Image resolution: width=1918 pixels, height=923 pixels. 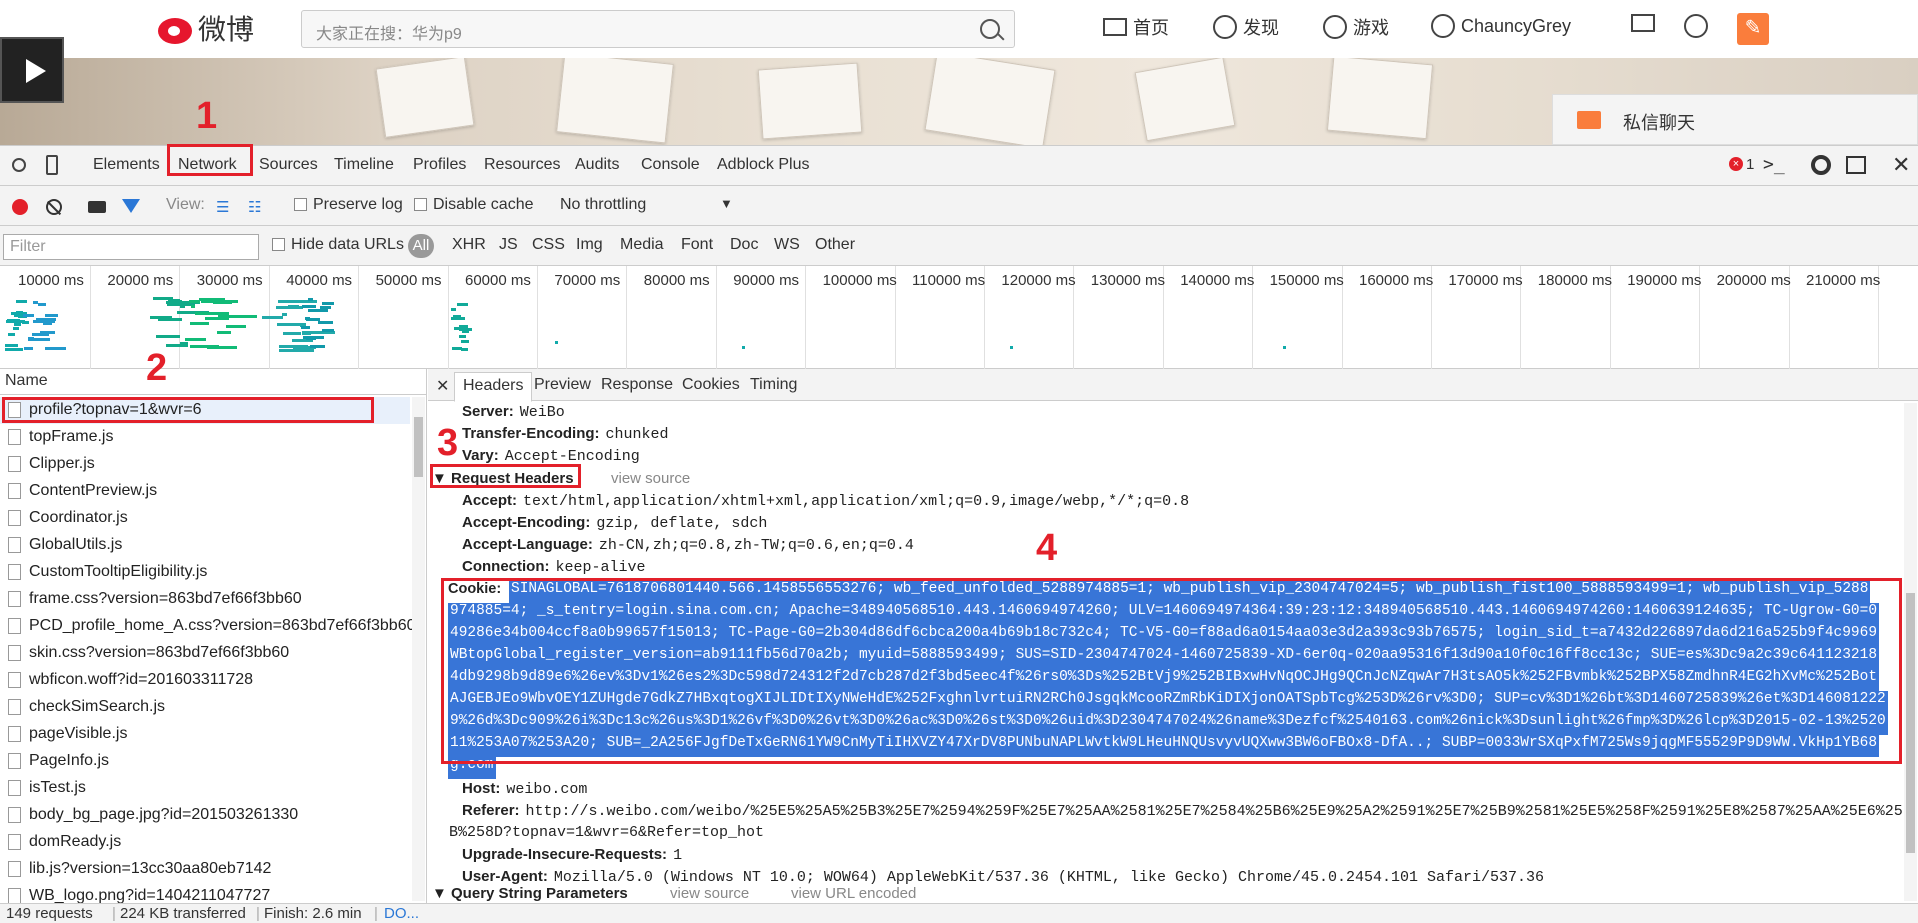 What do you see at coordinates (670, 165) in the screenshot?
I see `tab-console: Console` at bounding box center [670, 165].